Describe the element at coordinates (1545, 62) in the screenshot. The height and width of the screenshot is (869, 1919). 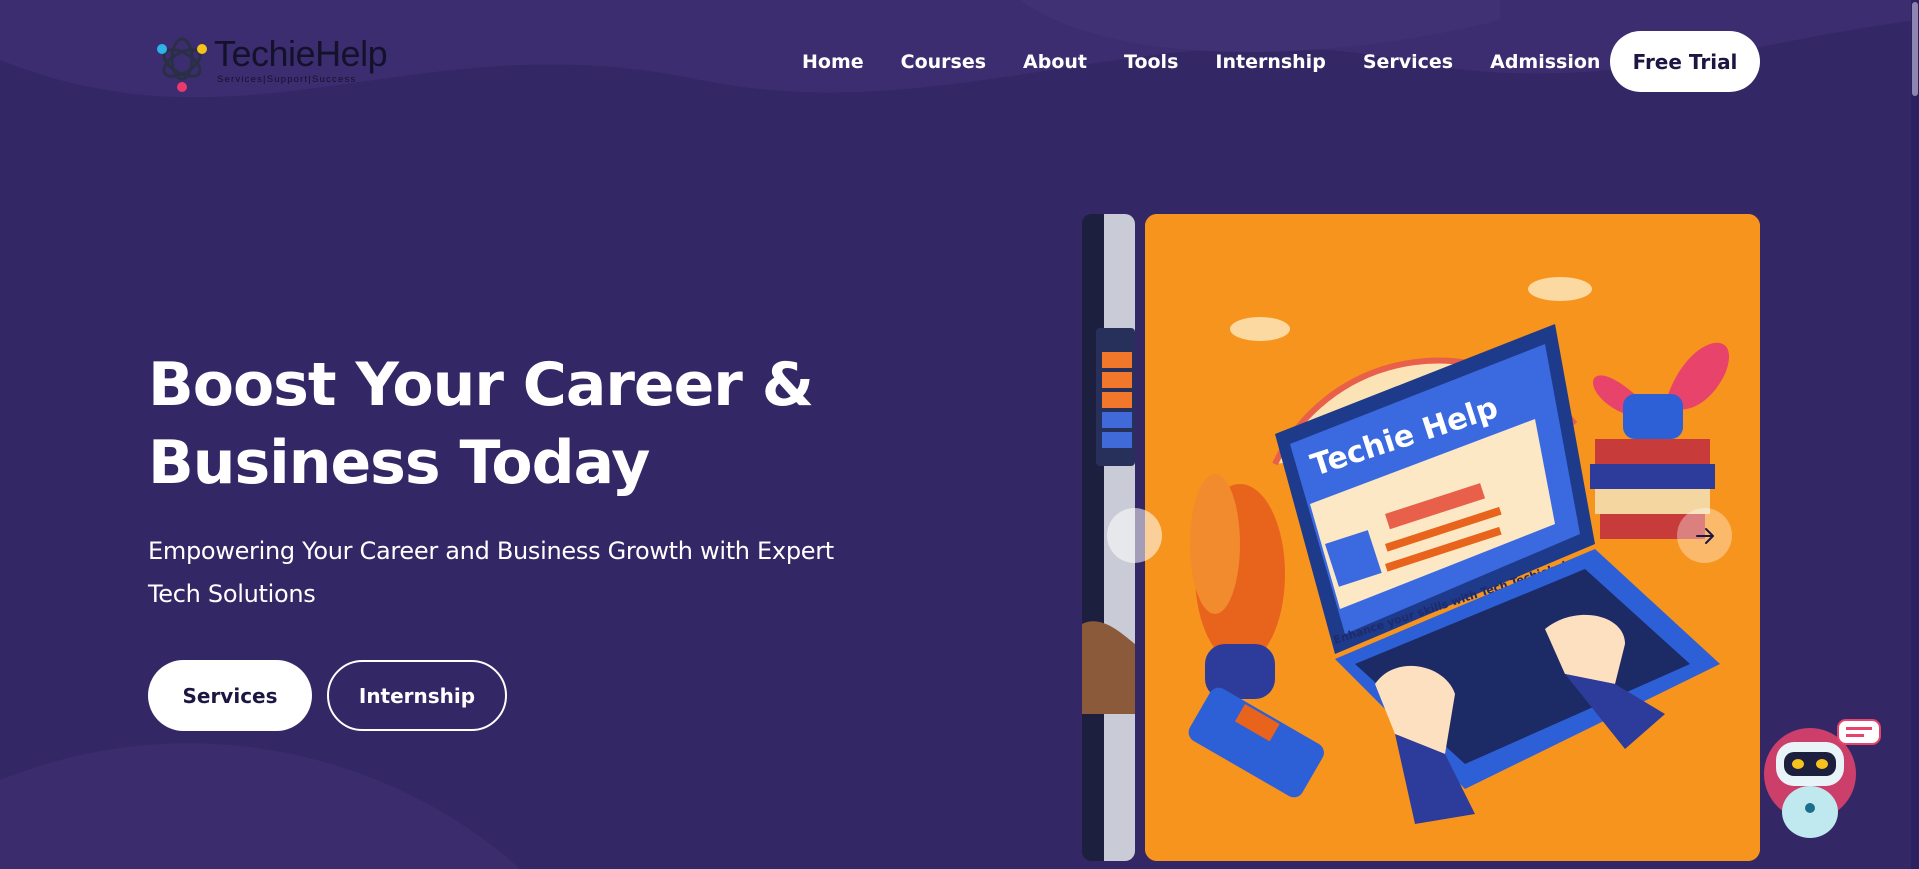
I see `nav-admission: Admission` at that location.